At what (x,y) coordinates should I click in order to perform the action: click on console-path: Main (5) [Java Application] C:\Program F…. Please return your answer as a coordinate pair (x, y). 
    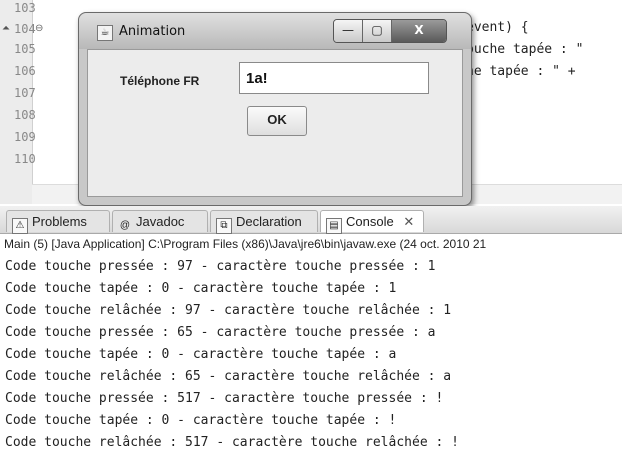
    Looking at the image, I should click on (245, 244).